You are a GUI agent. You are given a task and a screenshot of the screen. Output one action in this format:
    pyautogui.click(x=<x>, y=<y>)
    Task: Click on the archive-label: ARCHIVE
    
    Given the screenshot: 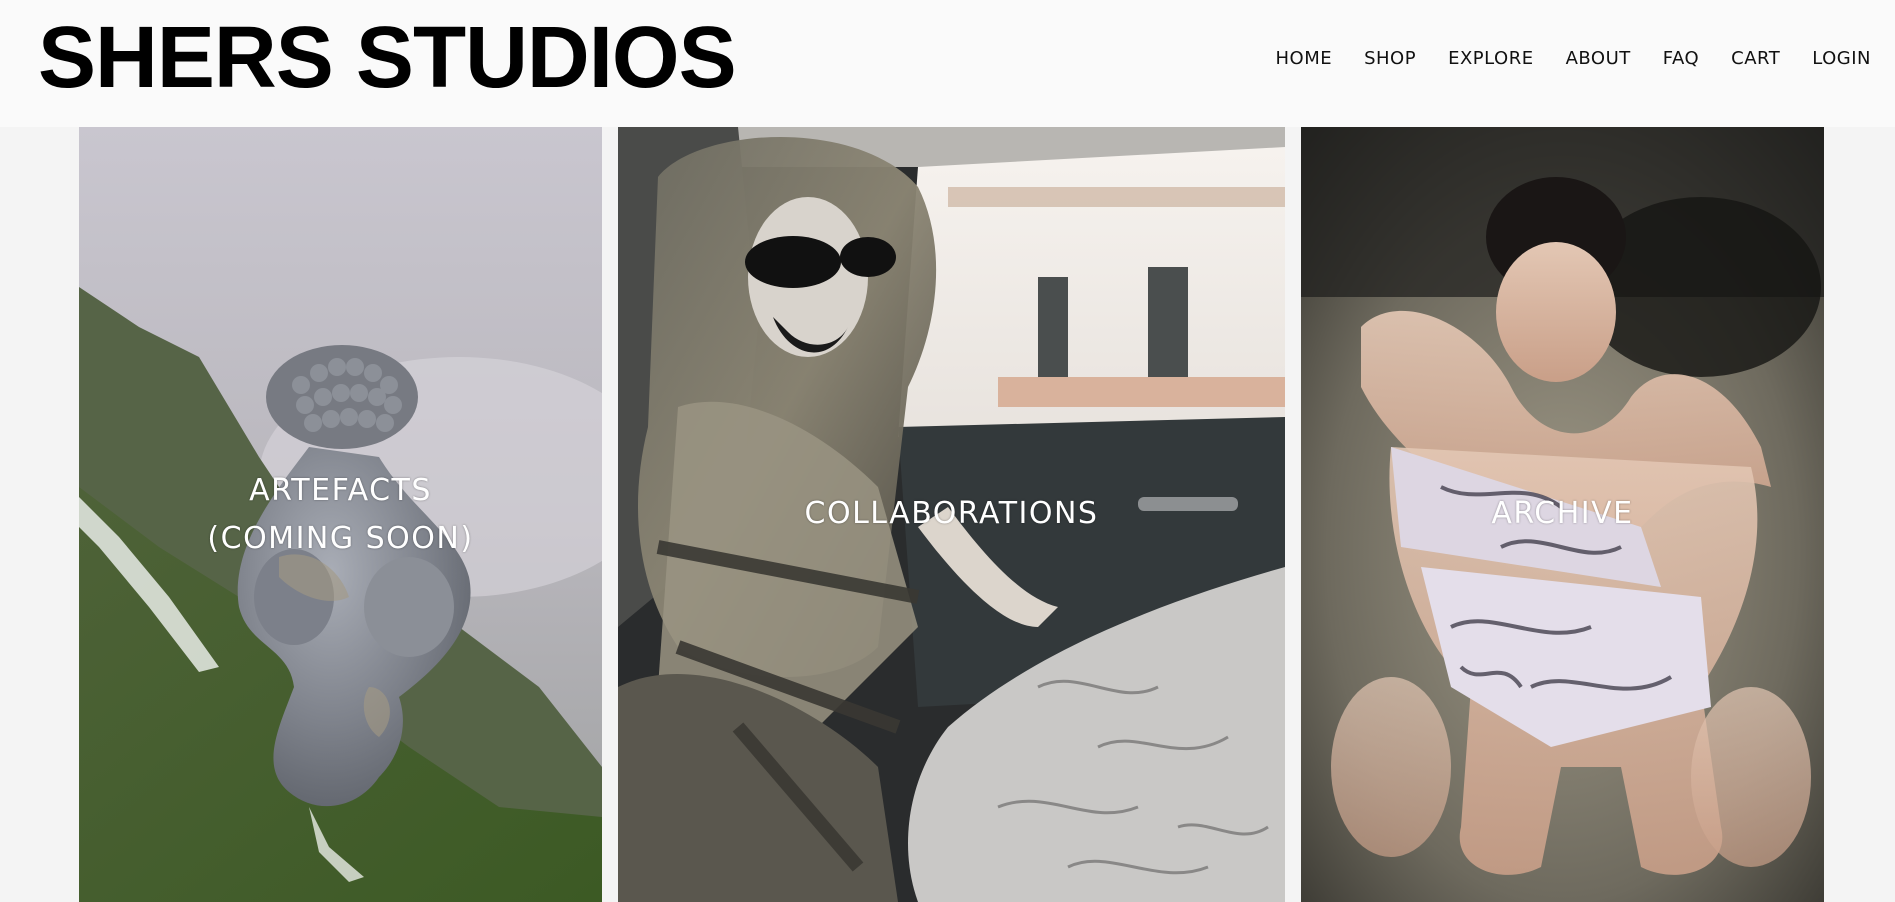 What is the action you would take?
    pyautogui.click(x=1562, y=514)
    